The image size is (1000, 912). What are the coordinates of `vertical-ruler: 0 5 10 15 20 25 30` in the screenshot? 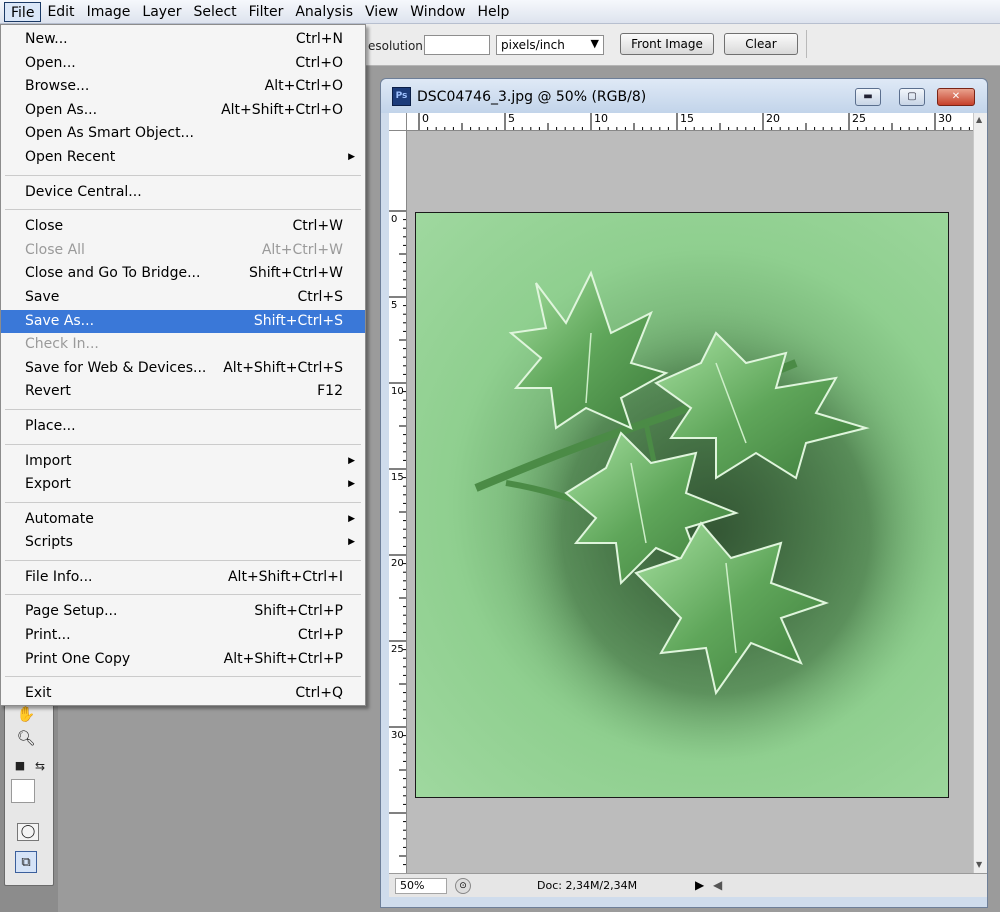 It's located at (398, 502).